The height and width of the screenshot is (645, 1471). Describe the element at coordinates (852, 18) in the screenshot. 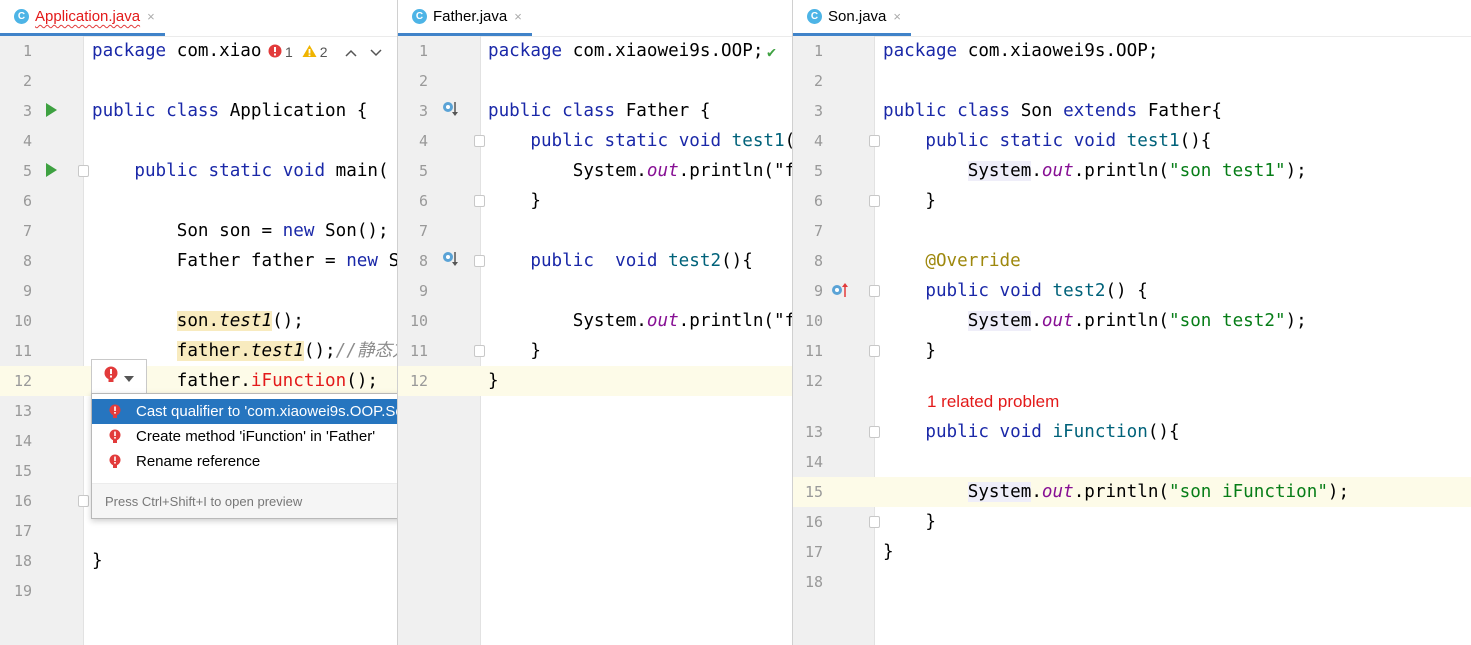

I see `tab-son-java: C Son.java ×` at that location.